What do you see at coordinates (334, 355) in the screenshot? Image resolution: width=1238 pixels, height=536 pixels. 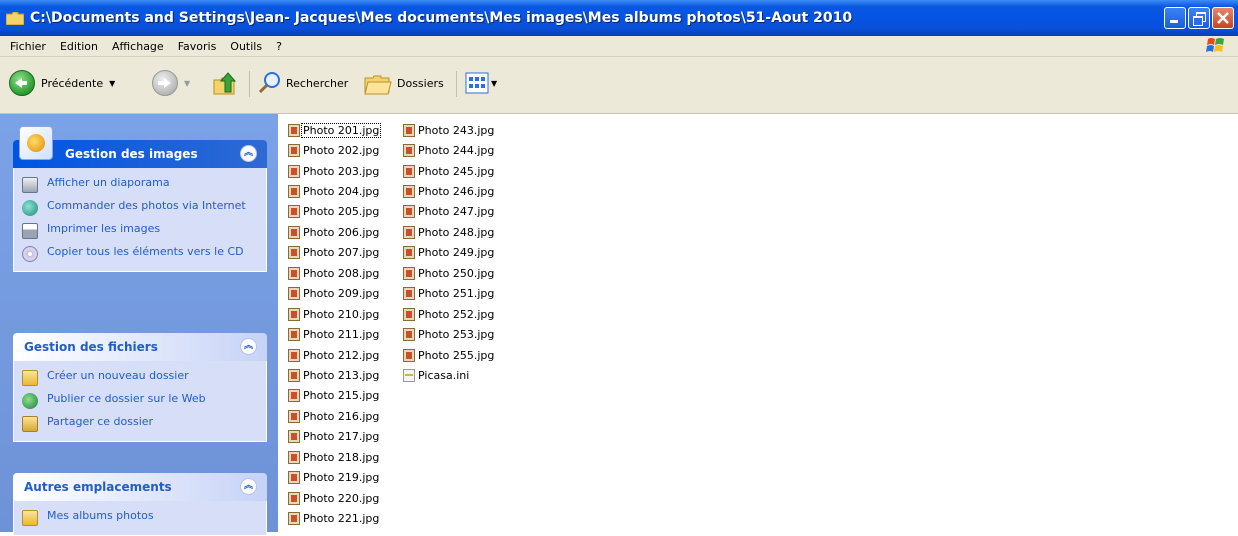 I see `list-item: Photo 212.jpg` at bounding box center [334, 355].